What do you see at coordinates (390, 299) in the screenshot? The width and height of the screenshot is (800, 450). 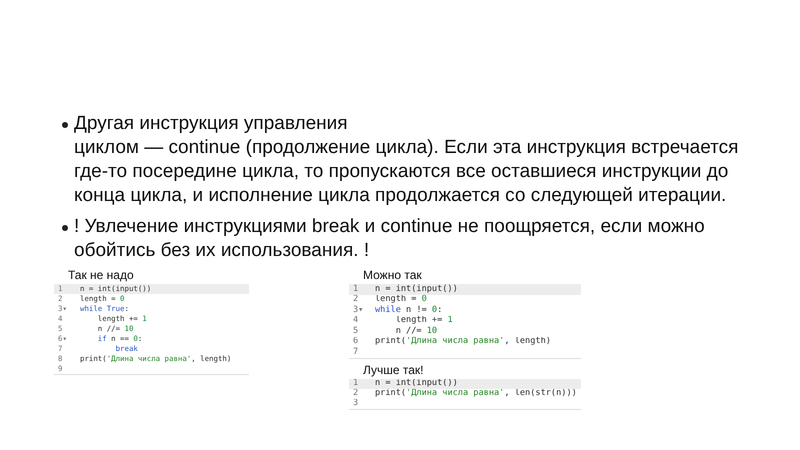 I see `code-line: 2 length = 0` at bounding box center [390, 299].